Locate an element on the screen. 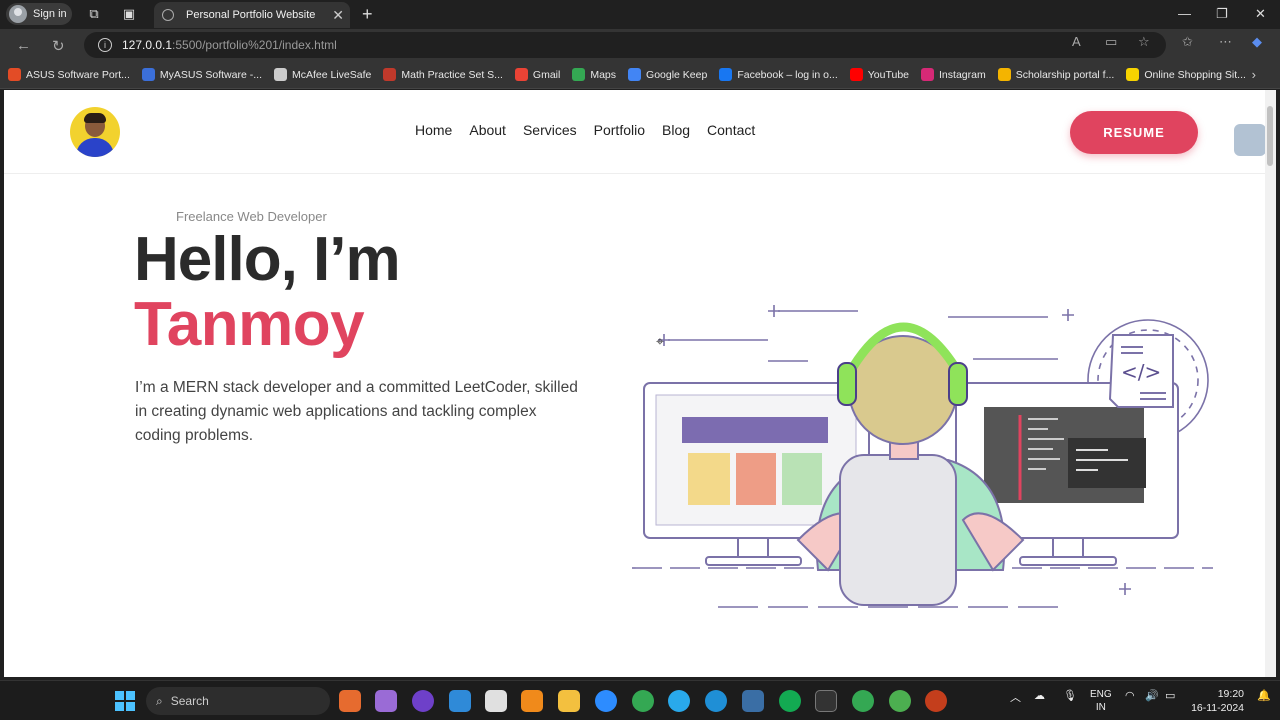 The width and height of the screenshot is (1280, 720). back-icon: ← is located at coordinates (23, 45).